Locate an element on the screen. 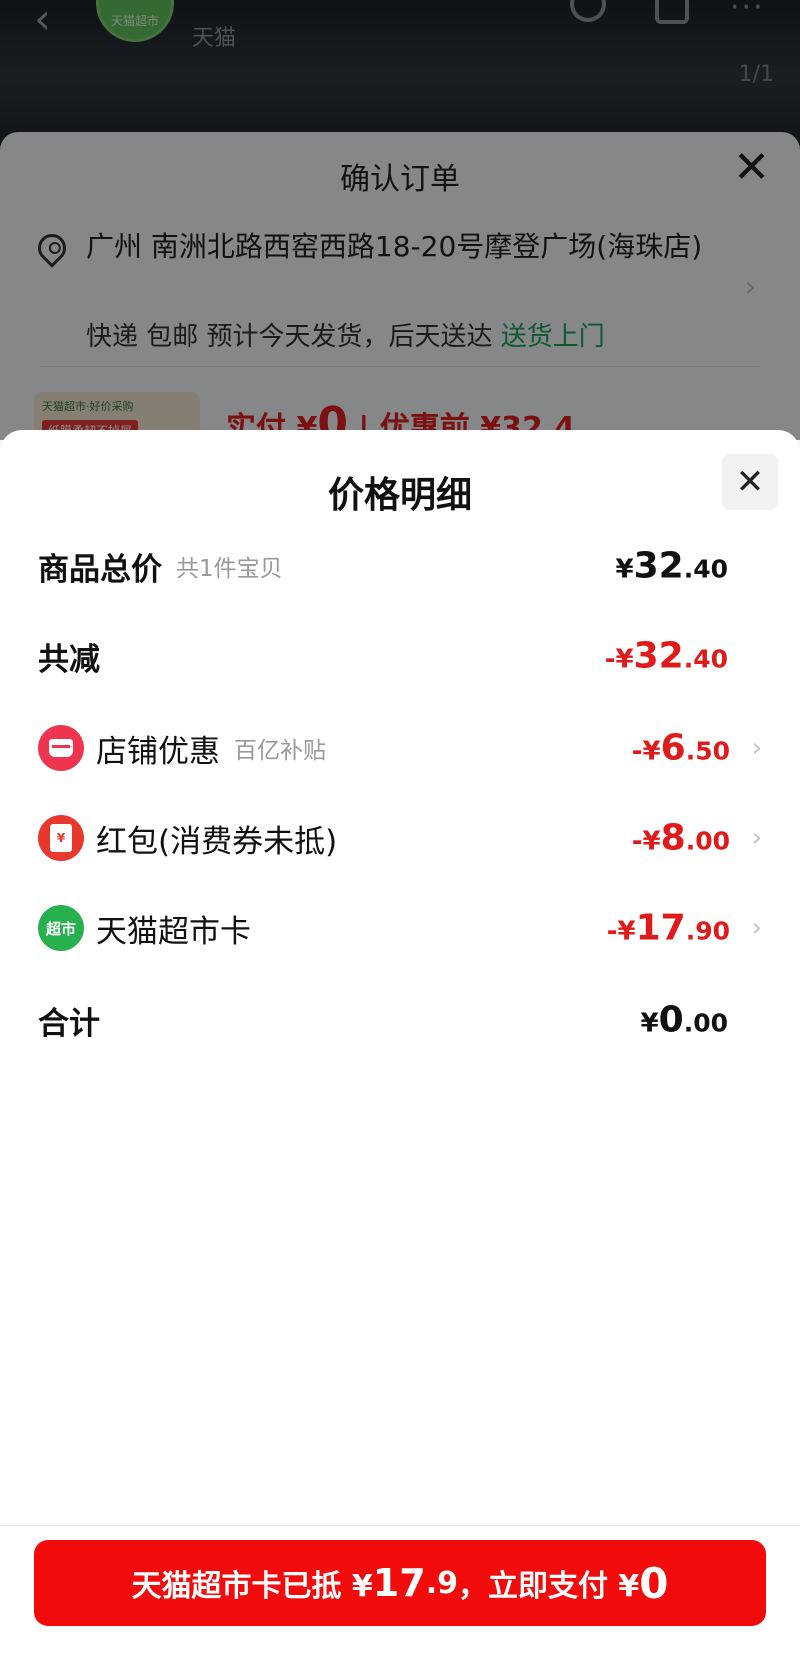 This screenshot has width=800, height=1654. sum-amount: ¥0.00 is located at coordinates (684, 1020).